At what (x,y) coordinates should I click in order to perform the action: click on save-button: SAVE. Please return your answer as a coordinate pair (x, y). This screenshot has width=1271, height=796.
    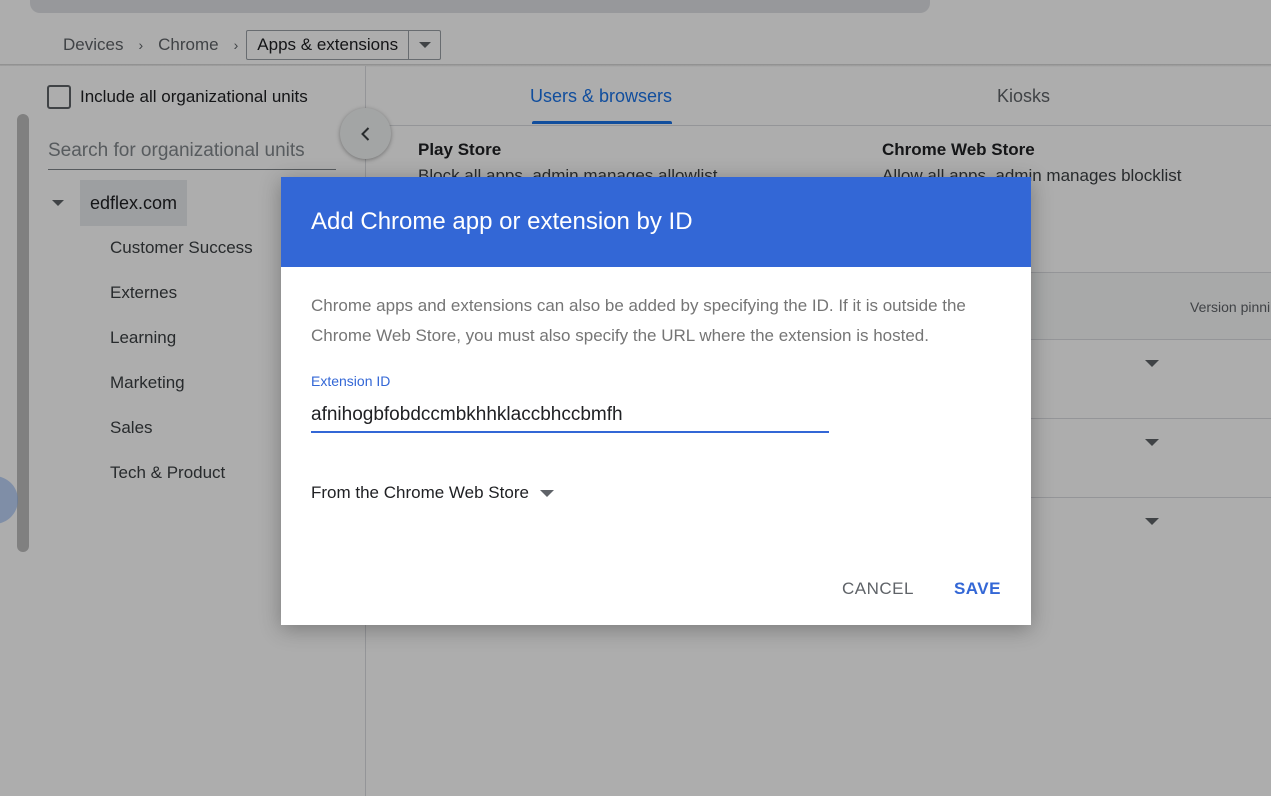
    Looking at the image, I should click on (977, 589).